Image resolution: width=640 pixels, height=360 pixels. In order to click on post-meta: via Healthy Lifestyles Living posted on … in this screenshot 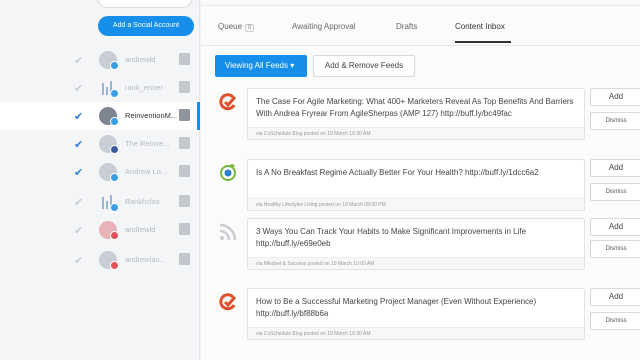, I will do `click(416, 204)`.